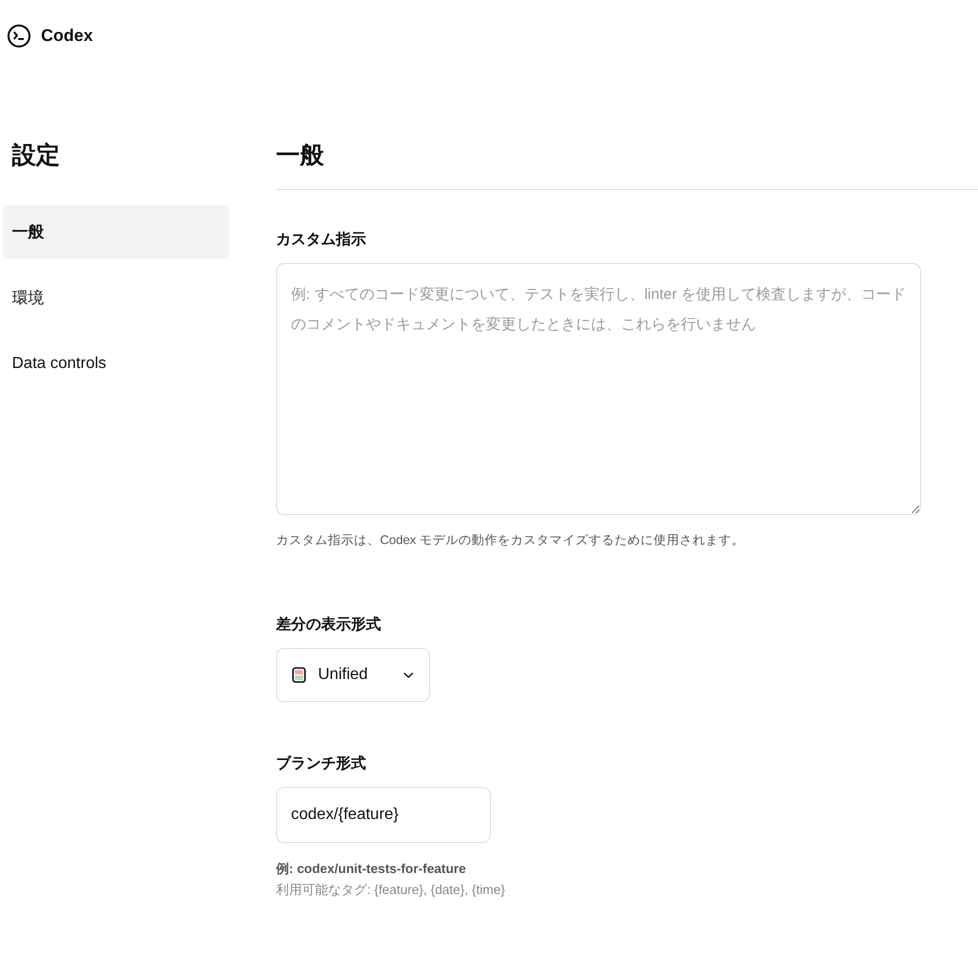 Image resolution: width=978 pixels, height=978 pixels. What do you see at coordinates (371, 869) in the screenshot?
I see `example-text: 例: codex/unit-tests-for-feature` at bounding box center [371, 869].